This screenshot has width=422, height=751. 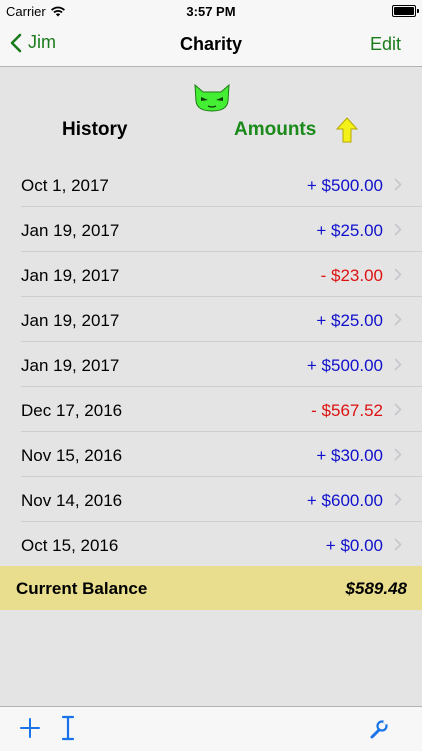 I want to click on transaction-row: Oct 1, 2017 + $500.00, so click(x=211, y=184).